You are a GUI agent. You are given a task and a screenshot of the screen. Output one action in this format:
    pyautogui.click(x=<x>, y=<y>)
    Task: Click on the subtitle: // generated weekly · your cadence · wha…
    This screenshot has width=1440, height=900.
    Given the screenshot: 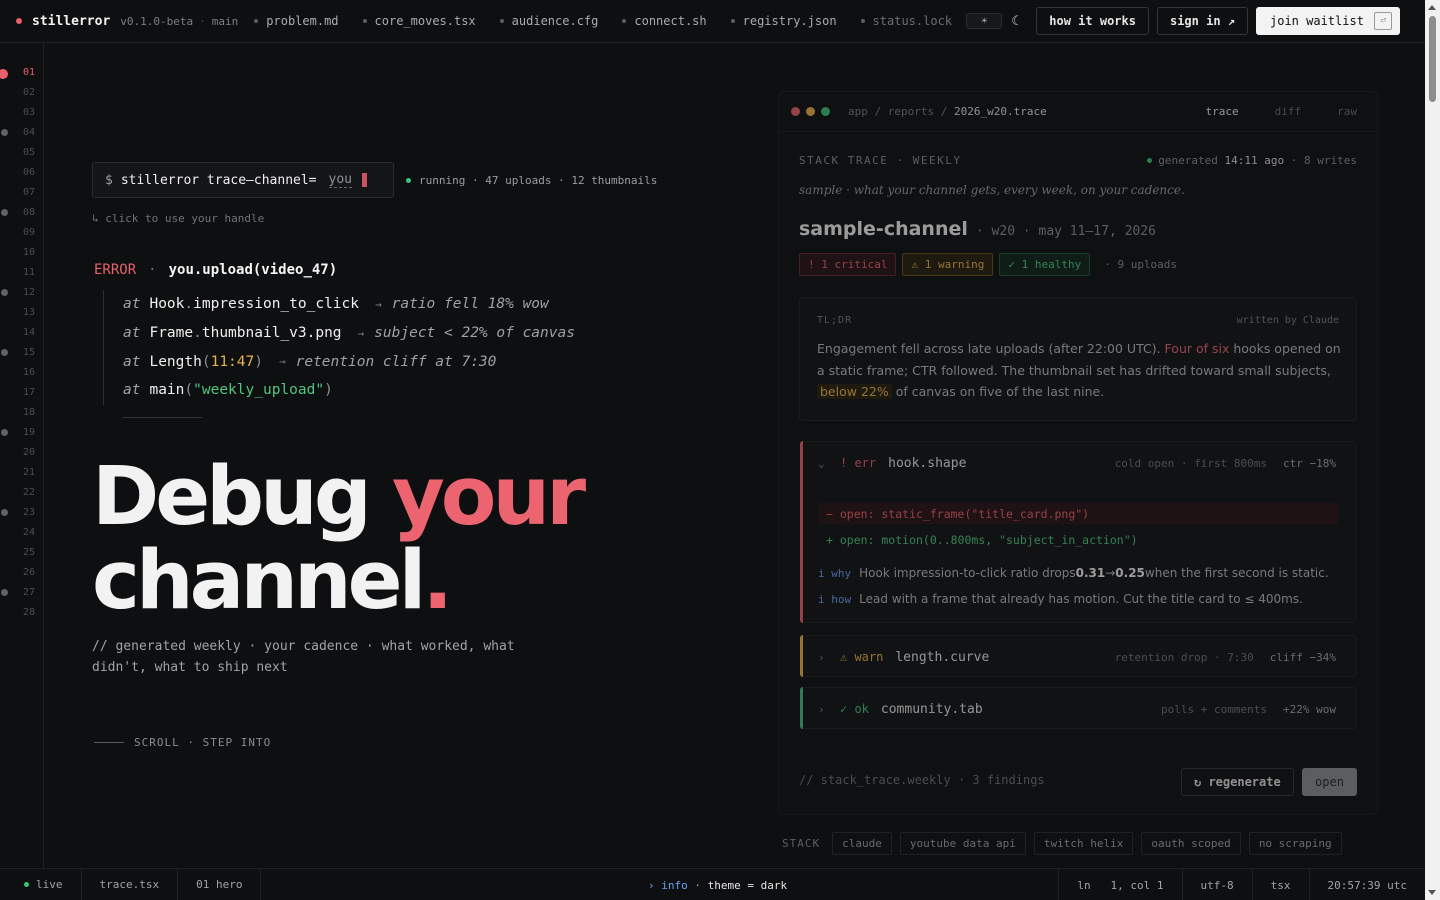 What is the action you would take?
    pyautogui.click(x=303, y=657)
    